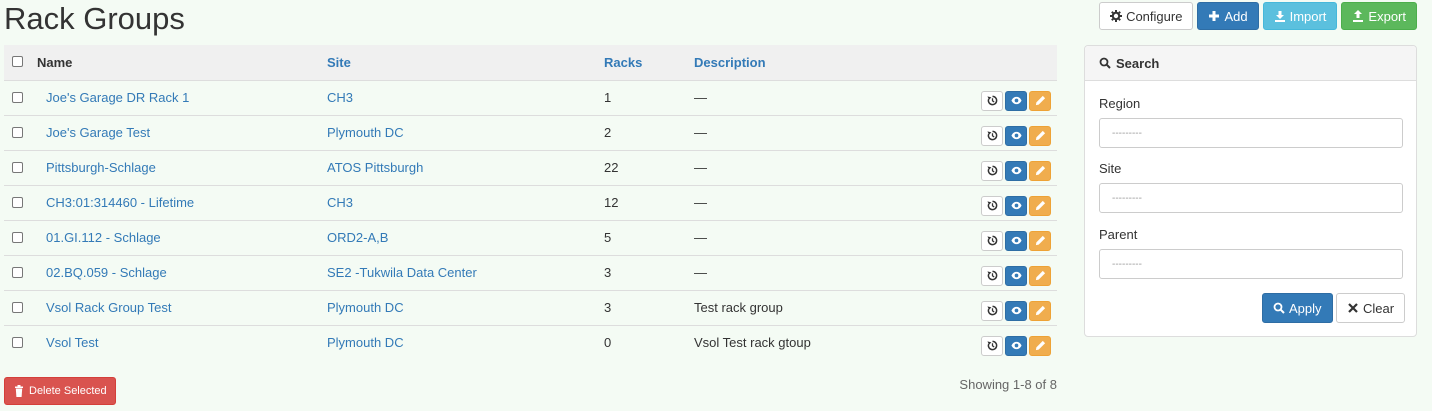  I want to click on site-select: ---------, so click(1251, 198).